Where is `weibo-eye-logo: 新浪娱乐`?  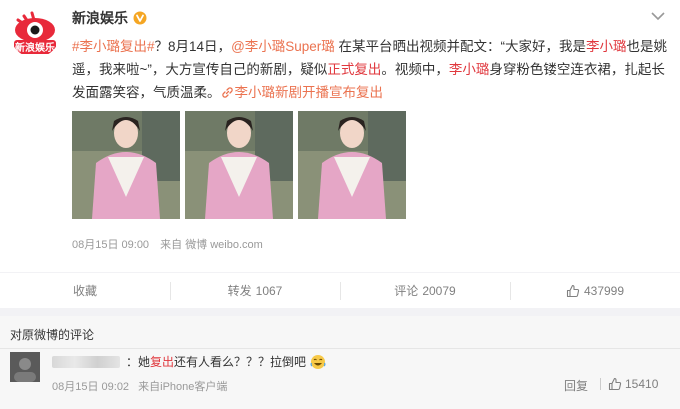
weibo-eye-logo: 新浪娱乐 is located at coordinates (35, 33).